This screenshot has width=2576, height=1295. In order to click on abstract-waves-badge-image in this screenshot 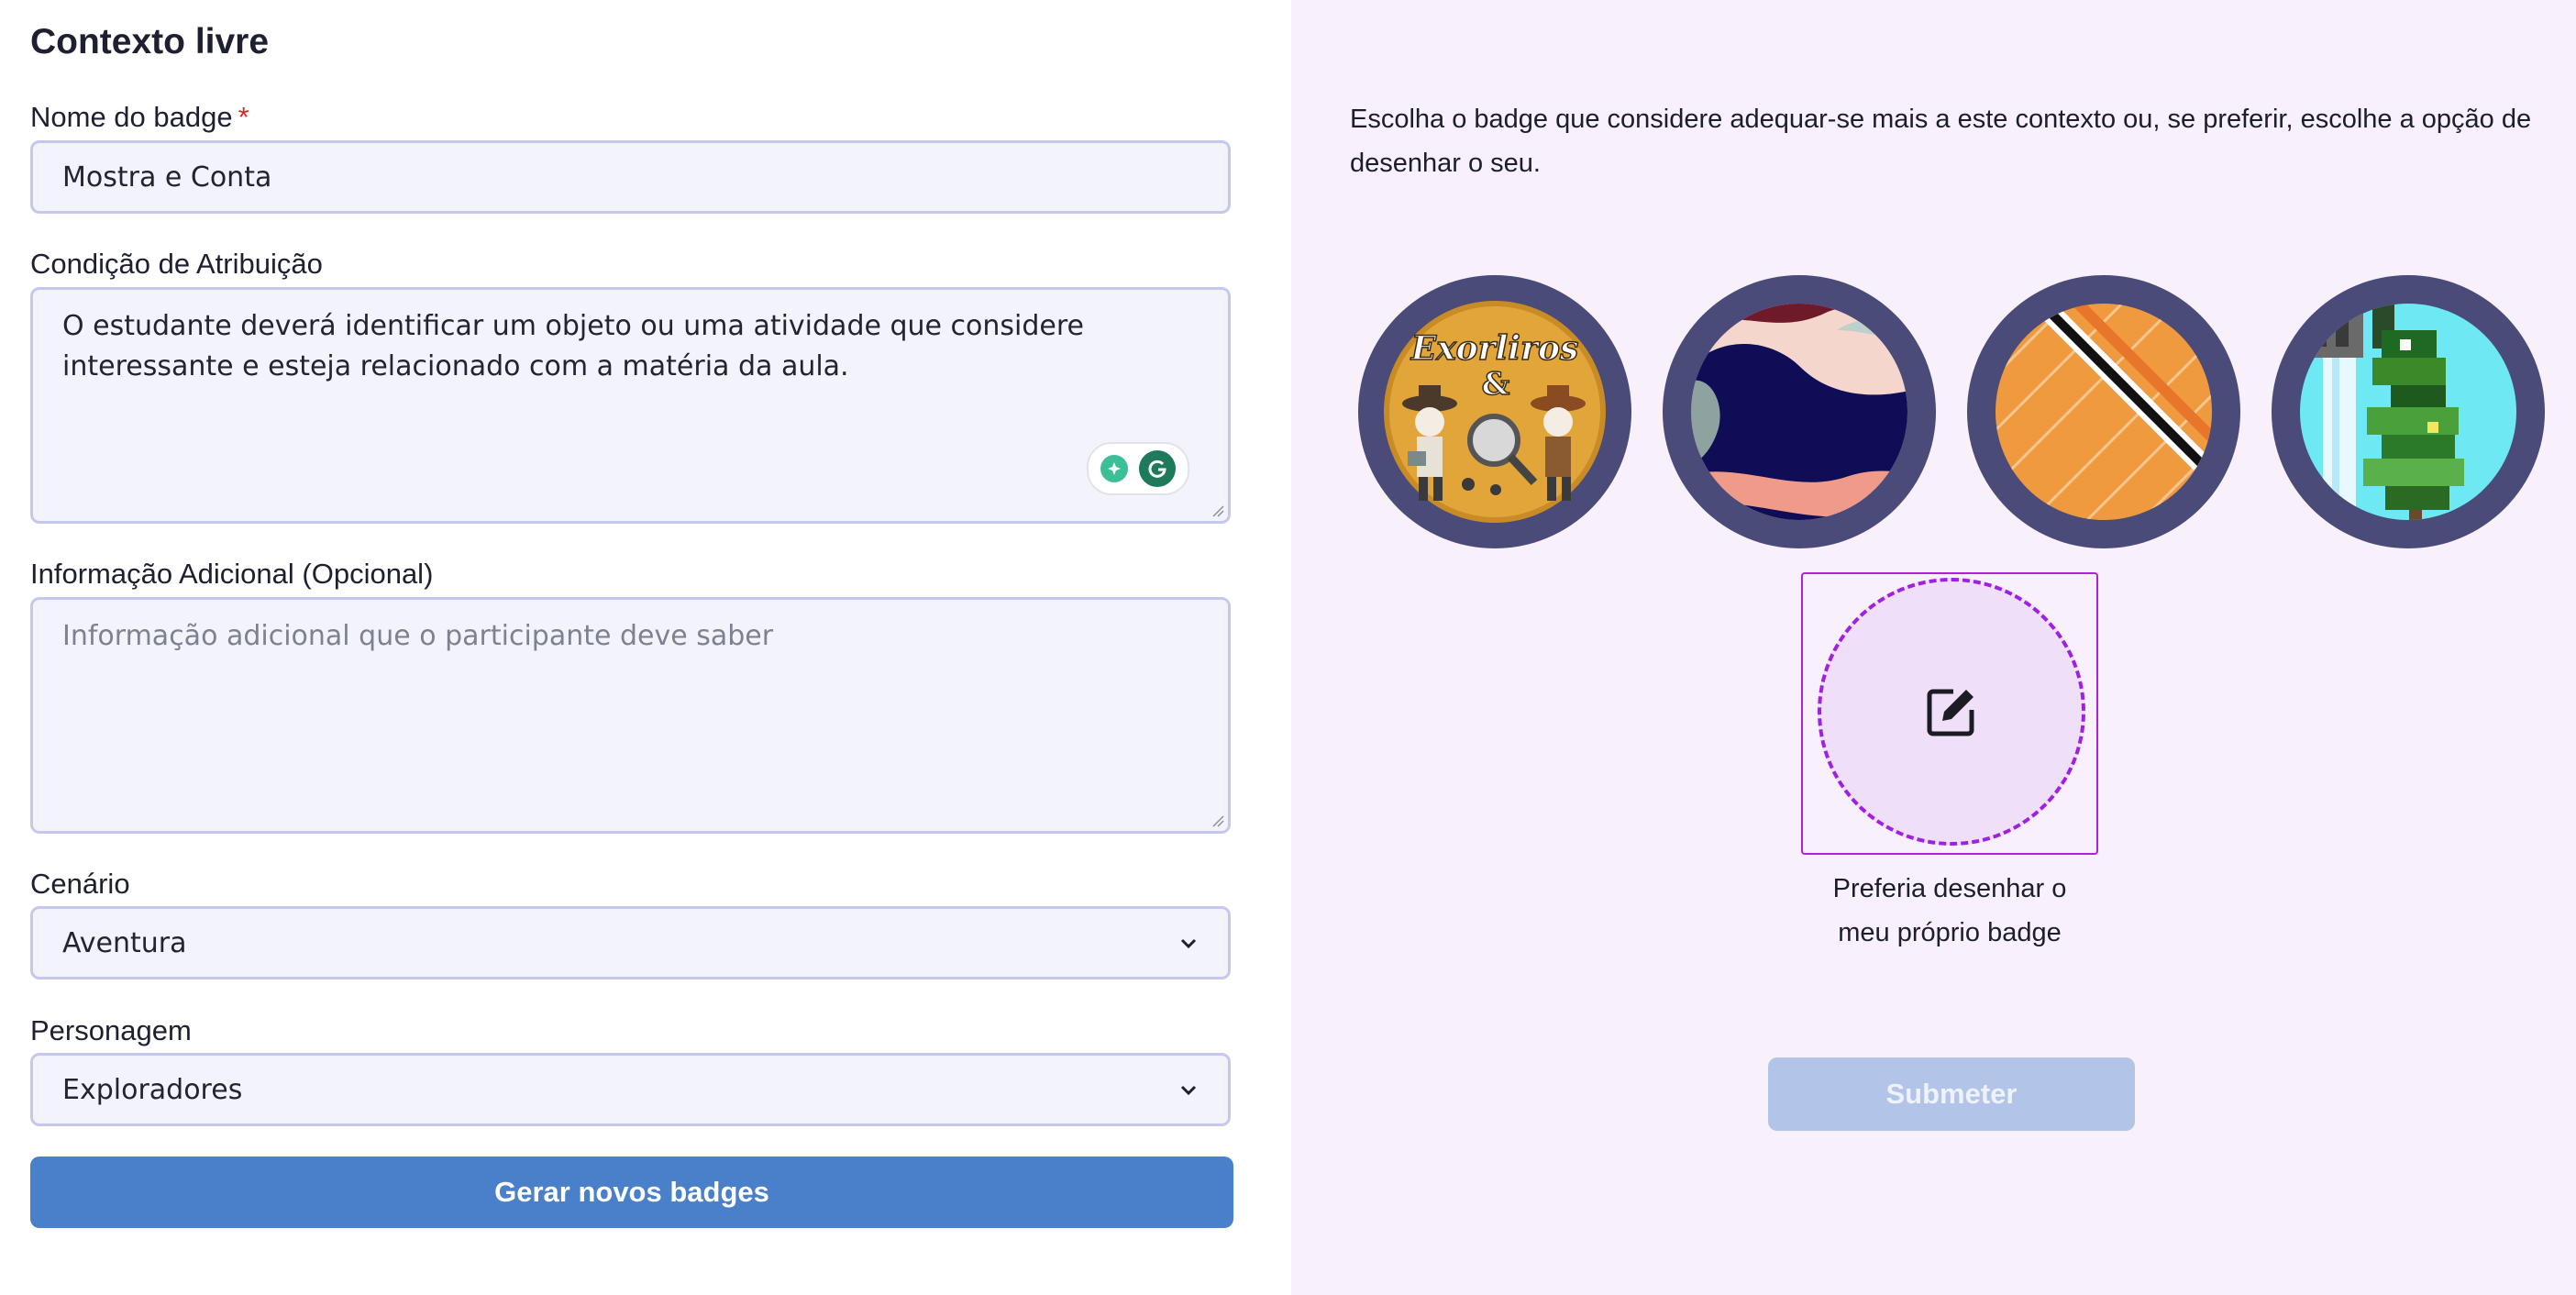, I will do `click(1799, 412)`.